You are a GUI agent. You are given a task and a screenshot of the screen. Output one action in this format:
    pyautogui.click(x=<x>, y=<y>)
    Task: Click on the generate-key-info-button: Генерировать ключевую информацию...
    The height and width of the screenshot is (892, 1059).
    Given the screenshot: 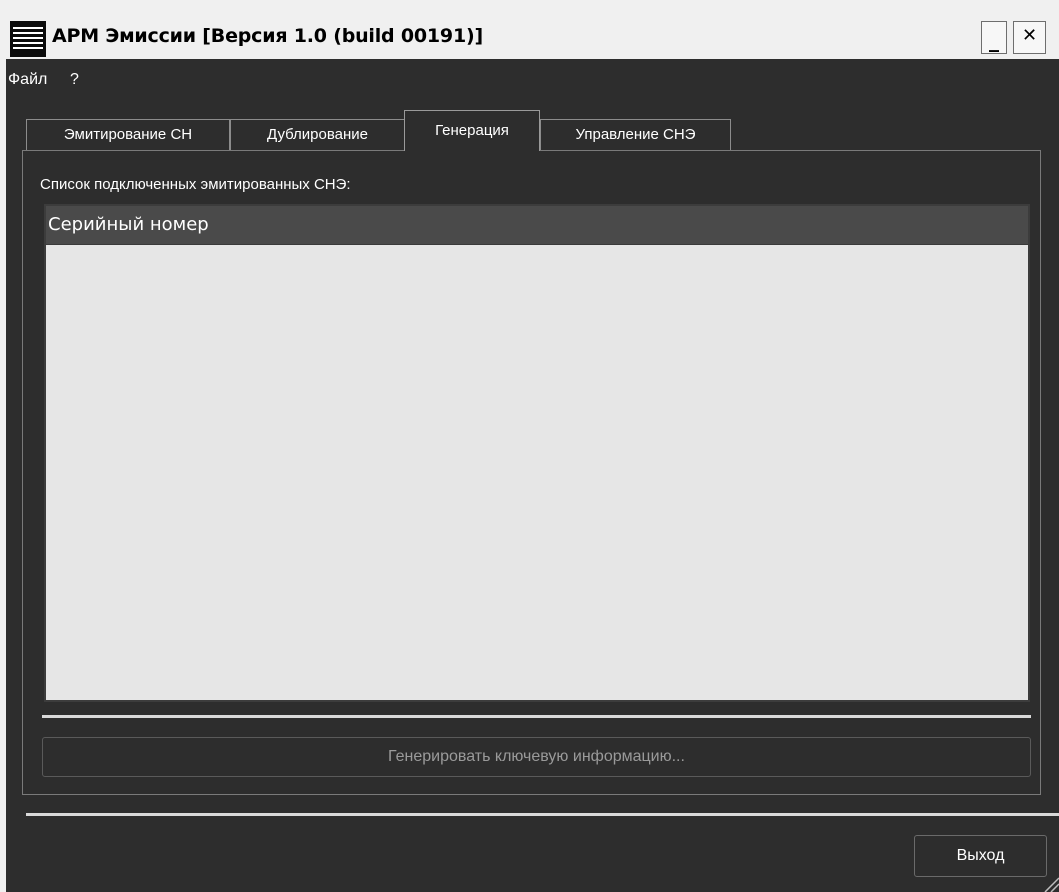 What is the action you would take?
    pyautogui.click(x=536, y=757)
    